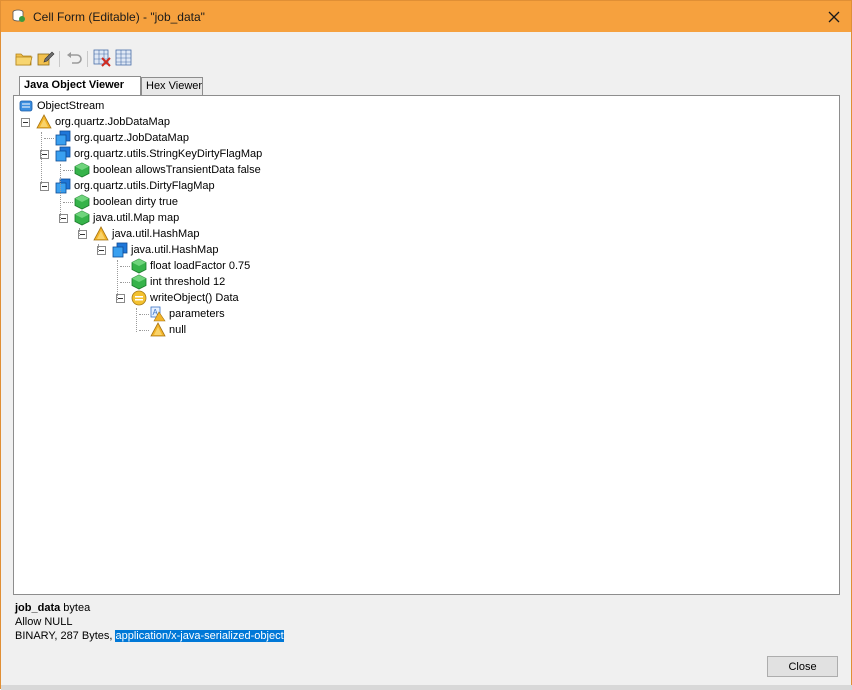  I want to click on tree-node: Aparameters, so click(424, 314).